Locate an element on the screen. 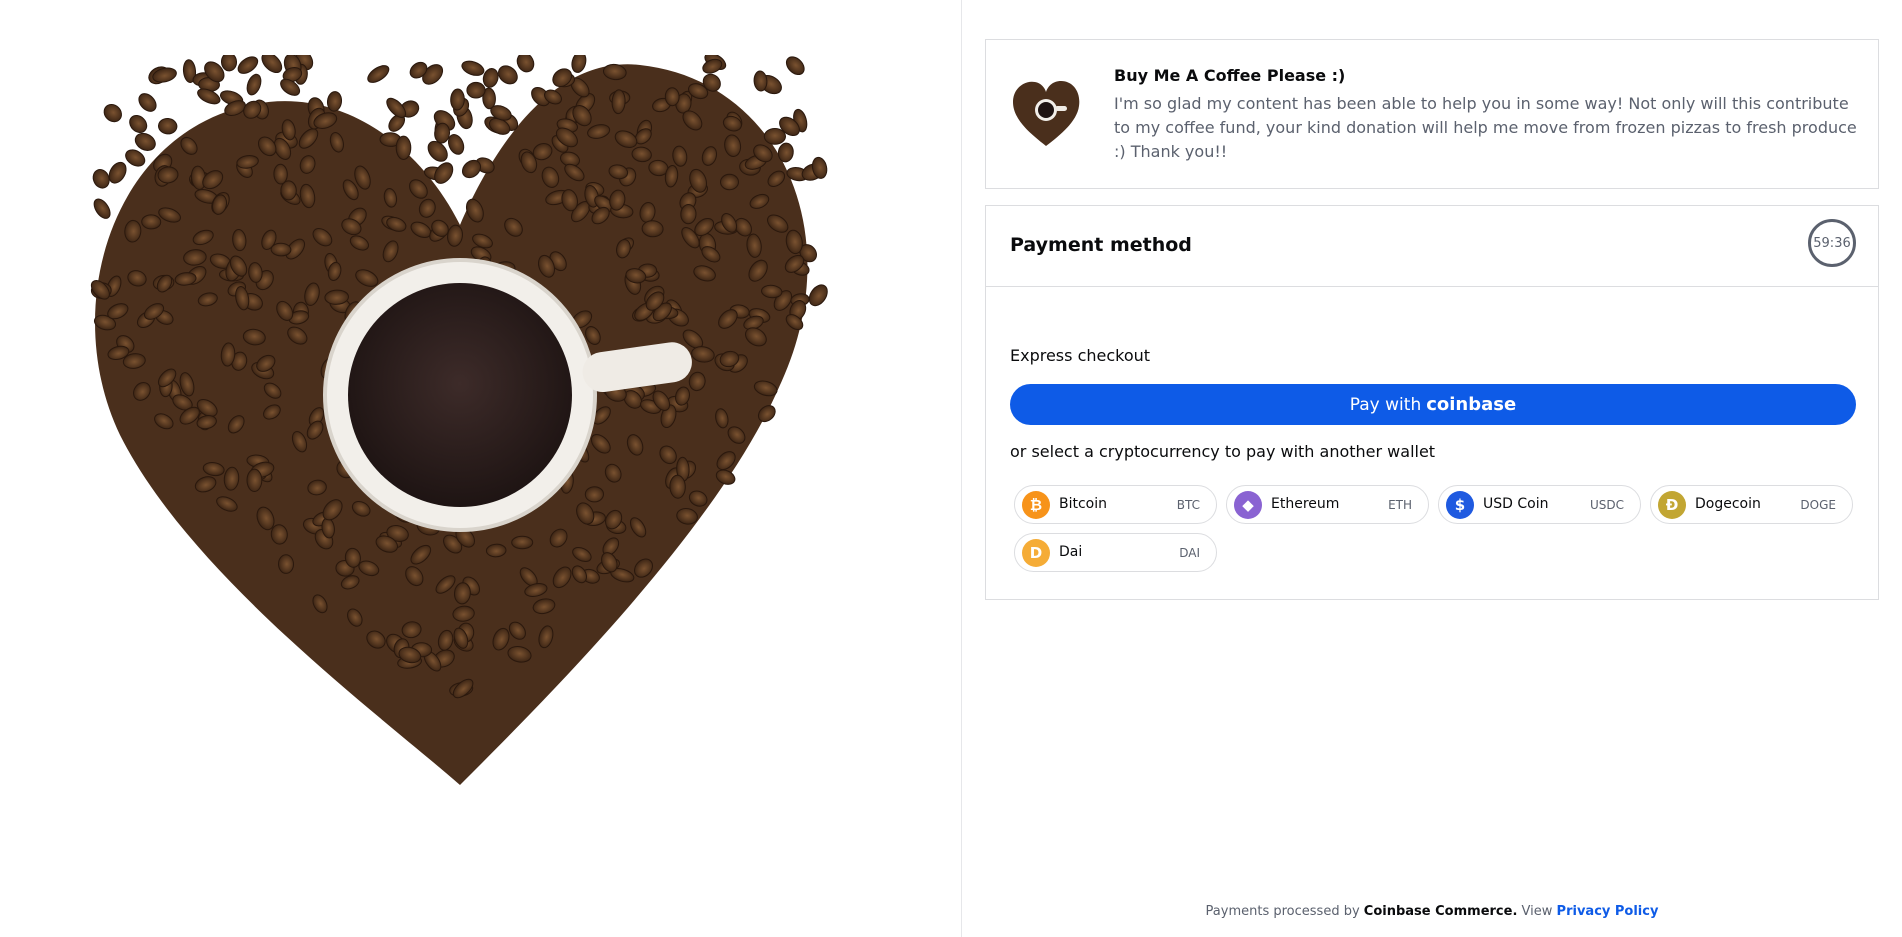 This screenshot has width=1902, height=937. coinbase-wordmark: coinbase is located at coordinates (1471, 404).